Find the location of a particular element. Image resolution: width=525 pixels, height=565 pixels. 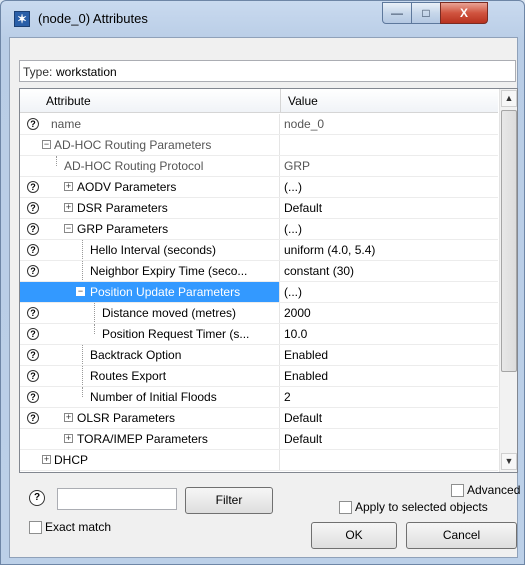

vertical-scrollbar: ▲ ▼ is located at coordinates (508, 280).